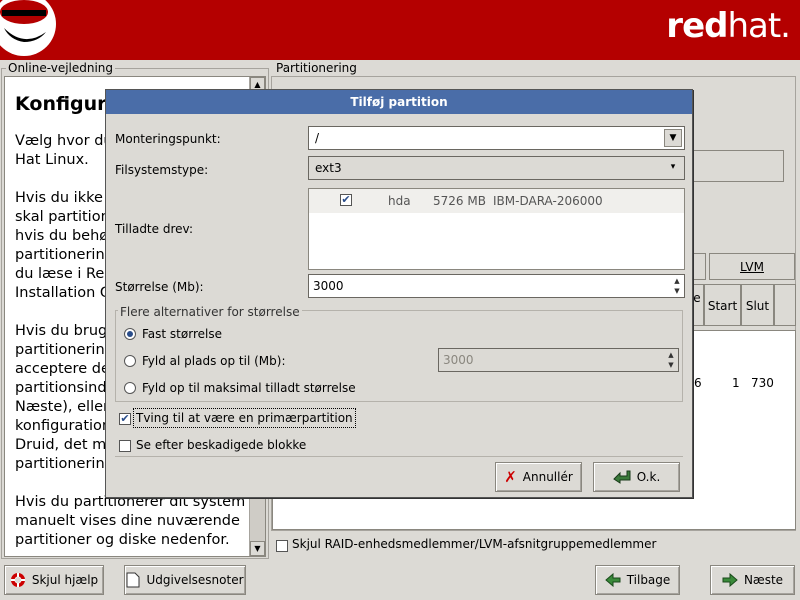 The width and height of the screenshot is (800, 600). I want to click on chevron-down-icon: ▼, so click(673, 138).